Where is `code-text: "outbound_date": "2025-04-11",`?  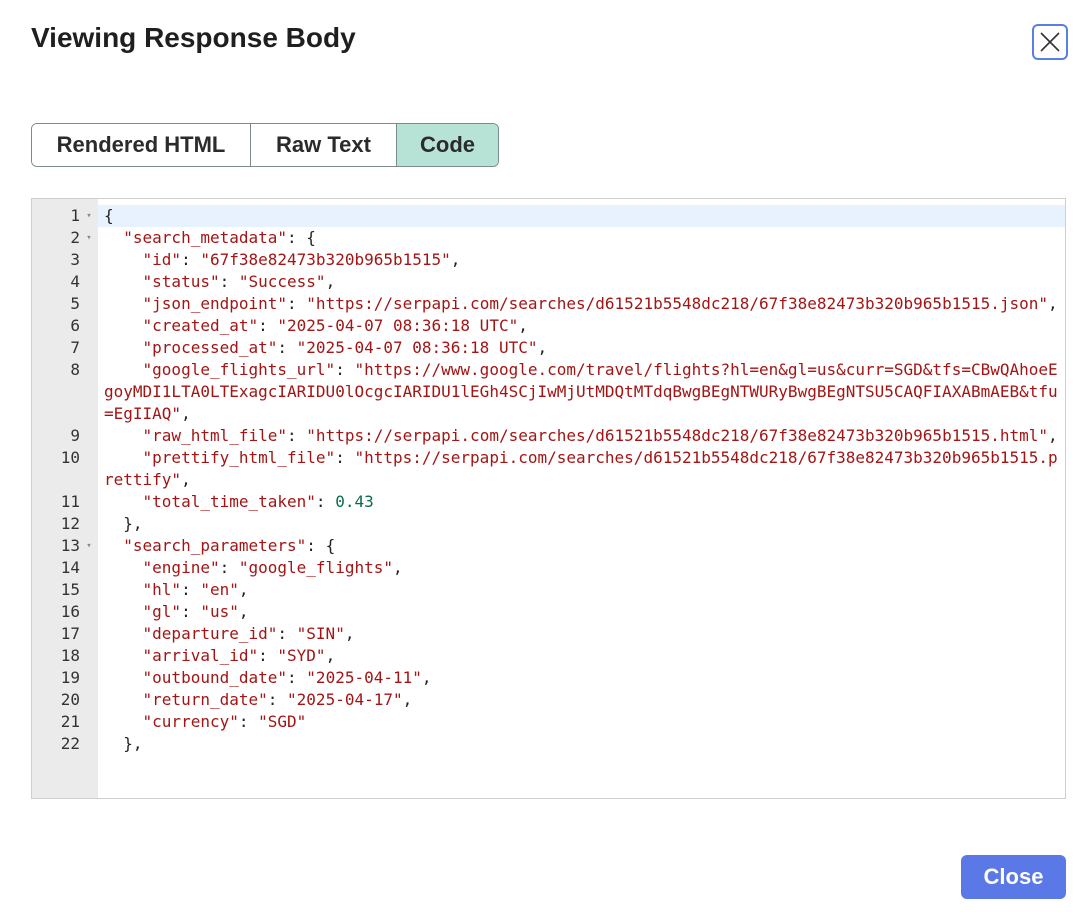 code-text: "outbound_date": "2025-04-11", is located at coordinates (581, 678).